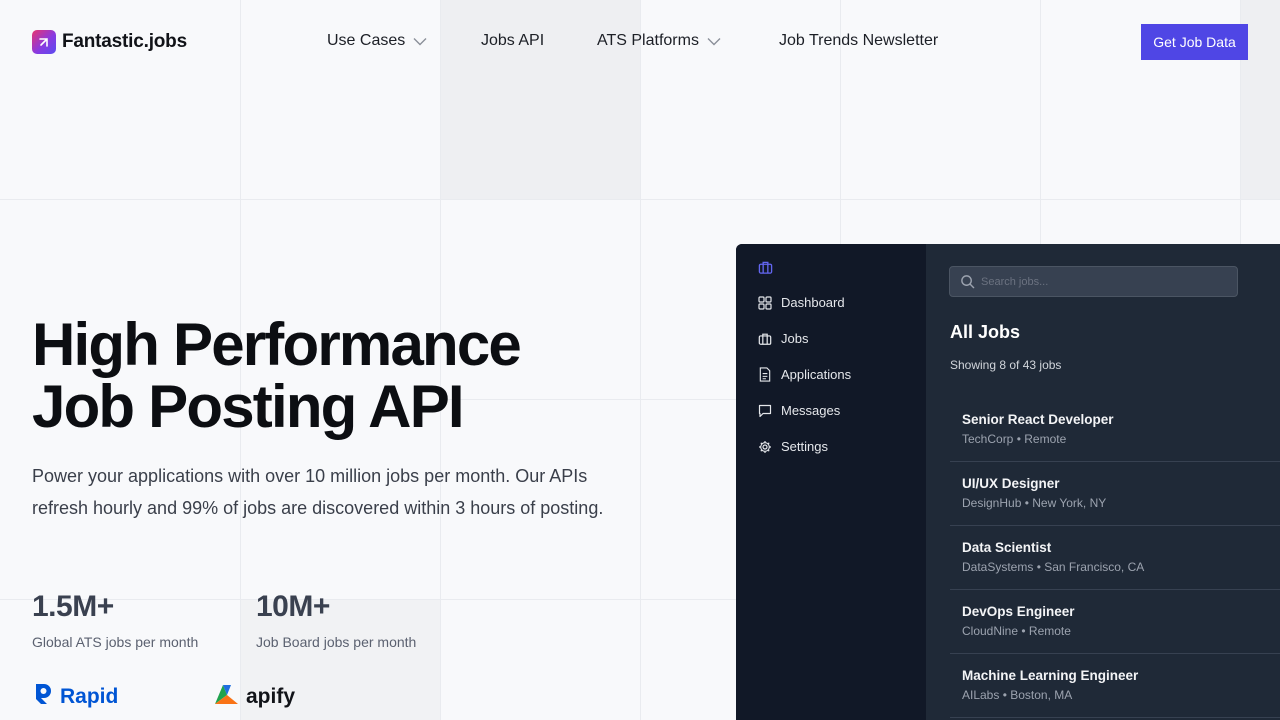 This screenshot has height=720, width=1280. What do you see at coordinates (1050, 675) in the screenshot?
I see `job-title: Machine Learning Engineer` at bounding box center [1050, 675].